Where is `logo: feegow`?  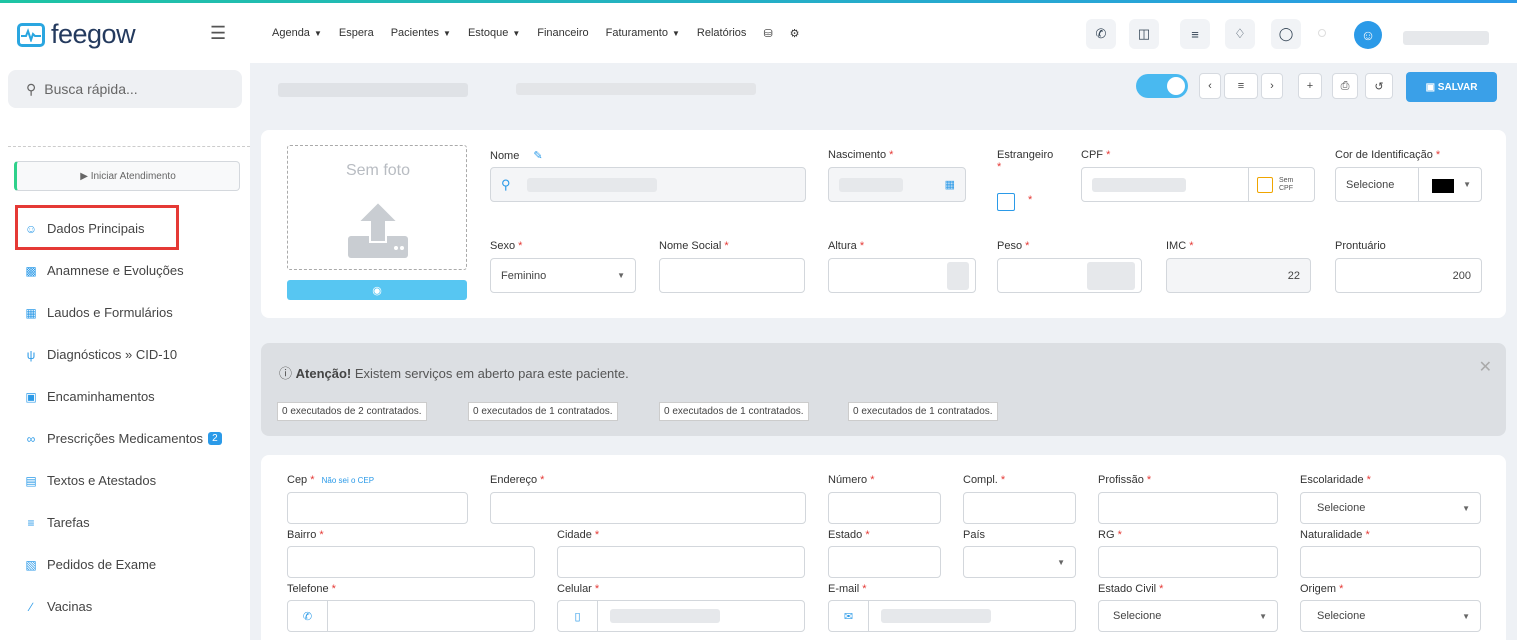 logo: feegow is located at coordinates (76, 34).